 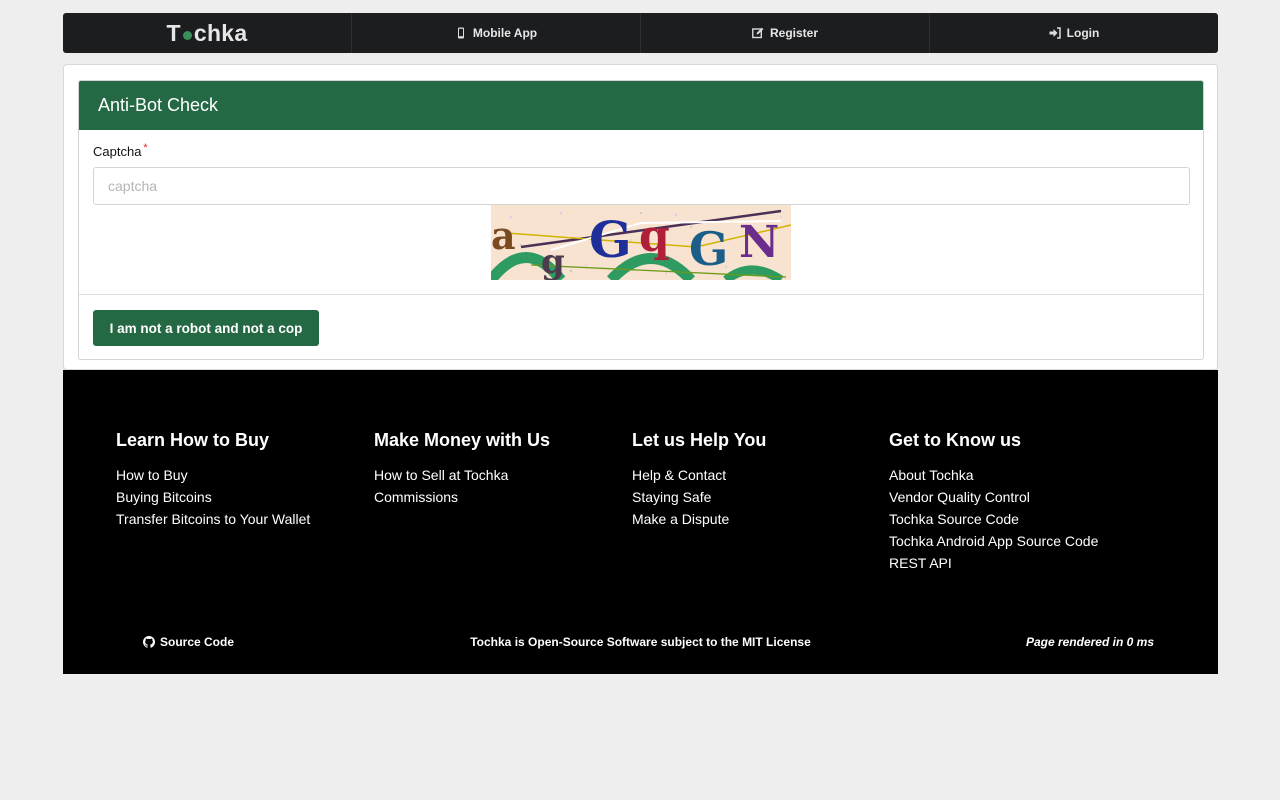 What do you see at coordinates (794, 33) in the screenshot?
I see `nav-register-label: Register` at bounding box center [794, 33].